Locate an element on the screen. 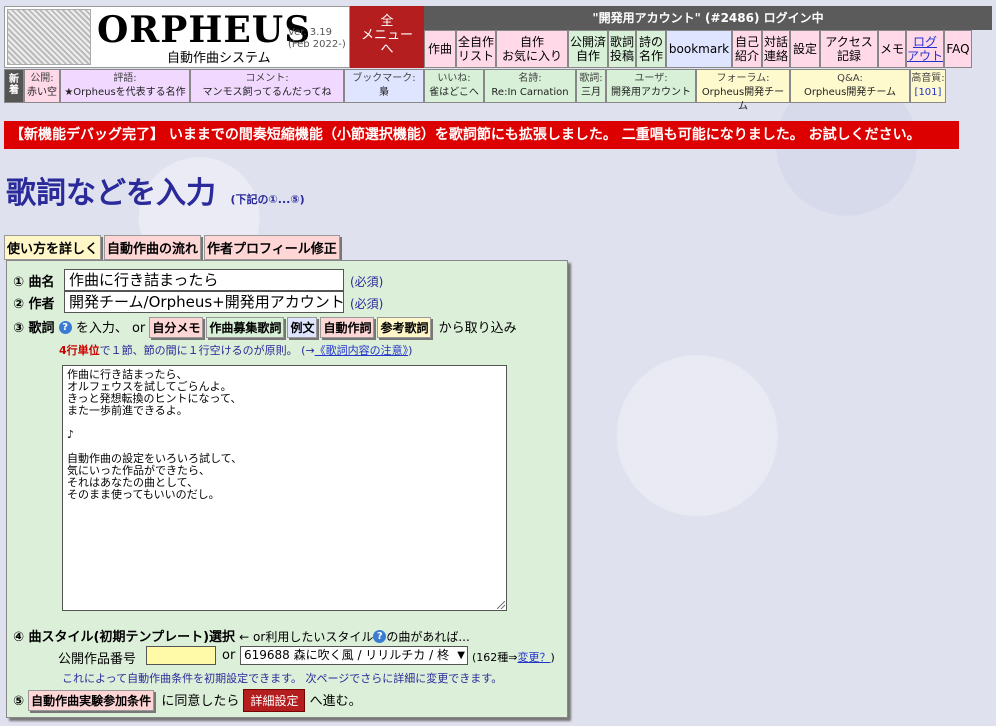 Image resolution: width=996 pixels, height=726 pixels. nav-item: bookmark is located at coordinates (699, 49).